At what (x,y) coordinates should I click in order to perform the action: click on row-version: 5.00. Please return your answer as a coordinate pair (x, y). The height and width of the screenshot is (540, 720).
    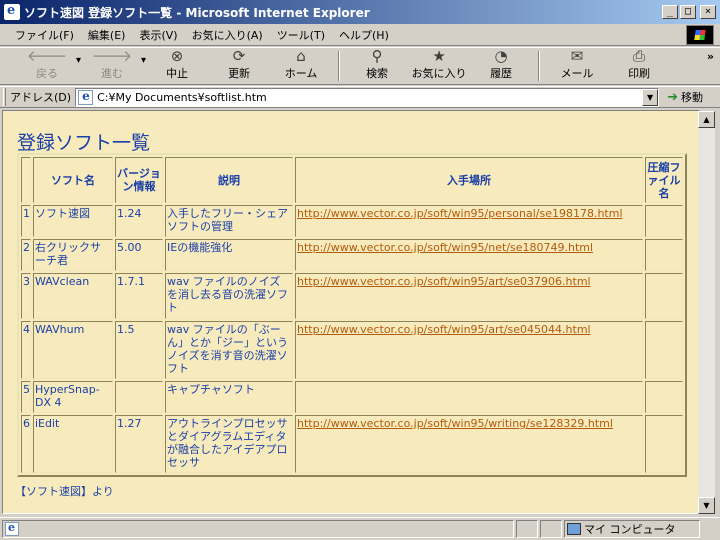
    Looking at the image, I should click on (139, 255).